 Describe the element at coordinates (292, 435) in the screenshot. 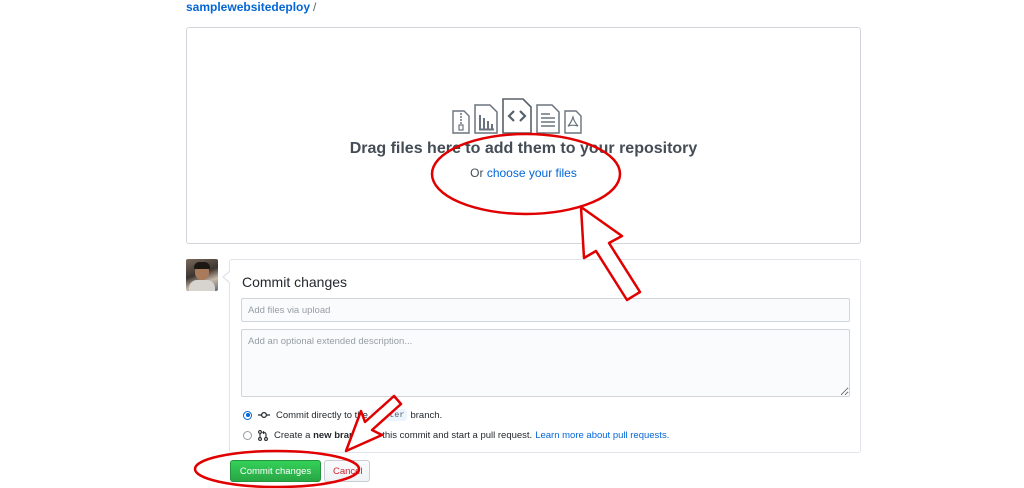

I see `new-branch-prefix: Create a` at that location.